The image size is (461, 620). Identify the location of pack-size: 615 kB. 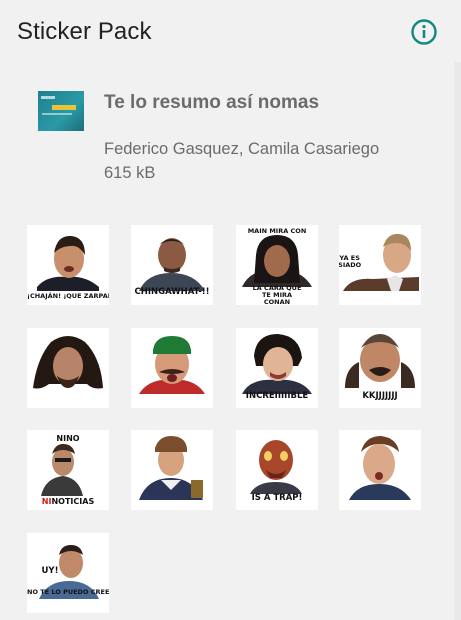
(130, 173).